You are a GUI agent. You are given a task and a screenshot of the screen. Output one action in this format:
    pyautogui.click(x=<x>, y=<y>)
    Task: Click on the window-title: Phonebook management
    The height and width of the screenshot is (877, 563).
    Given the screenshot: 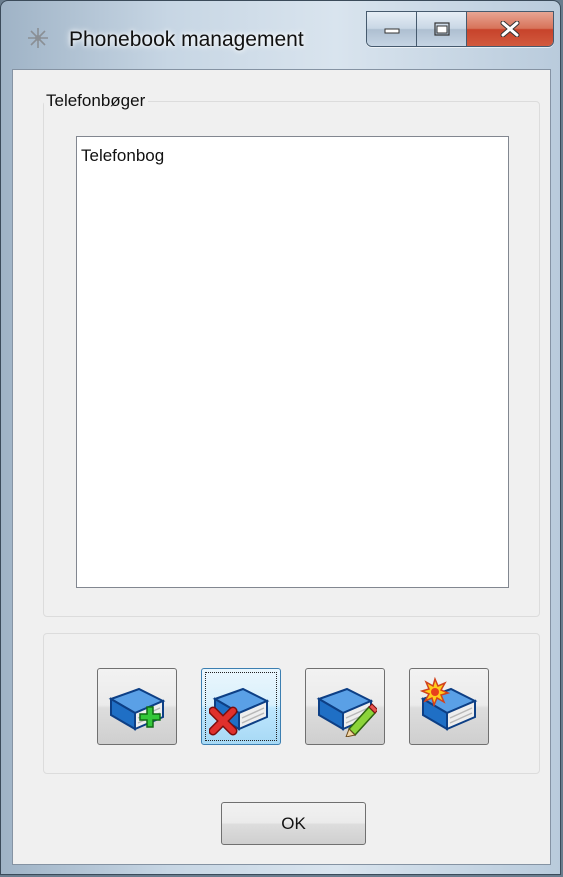 What is the action you would take?
    pyautogui.click(x=186, y=39)
    